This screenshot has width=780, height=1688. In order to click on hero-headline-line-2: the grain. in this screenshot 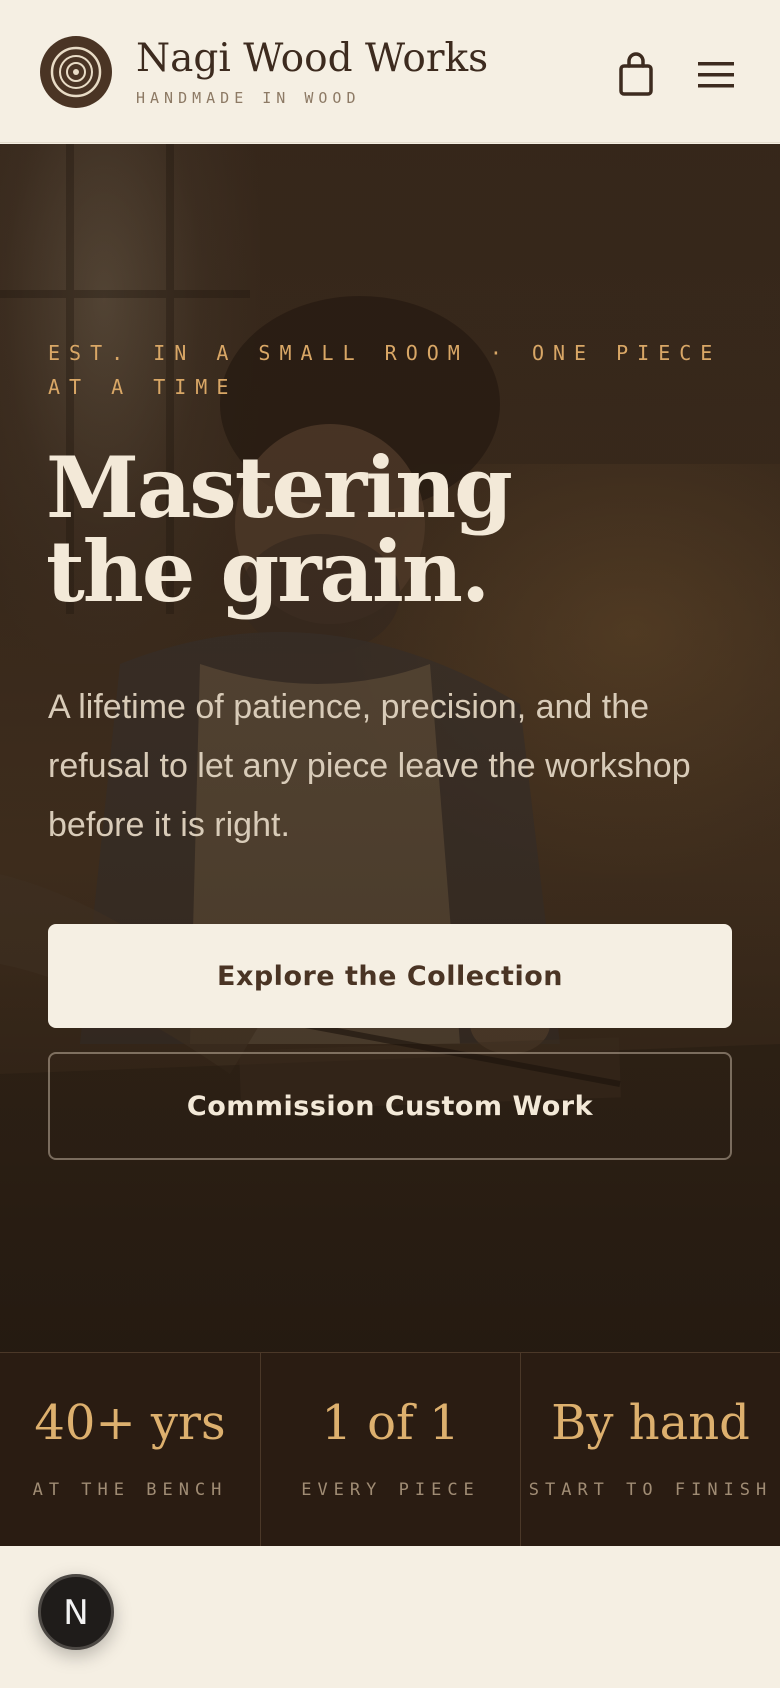, I will do `click(268, 571)`.